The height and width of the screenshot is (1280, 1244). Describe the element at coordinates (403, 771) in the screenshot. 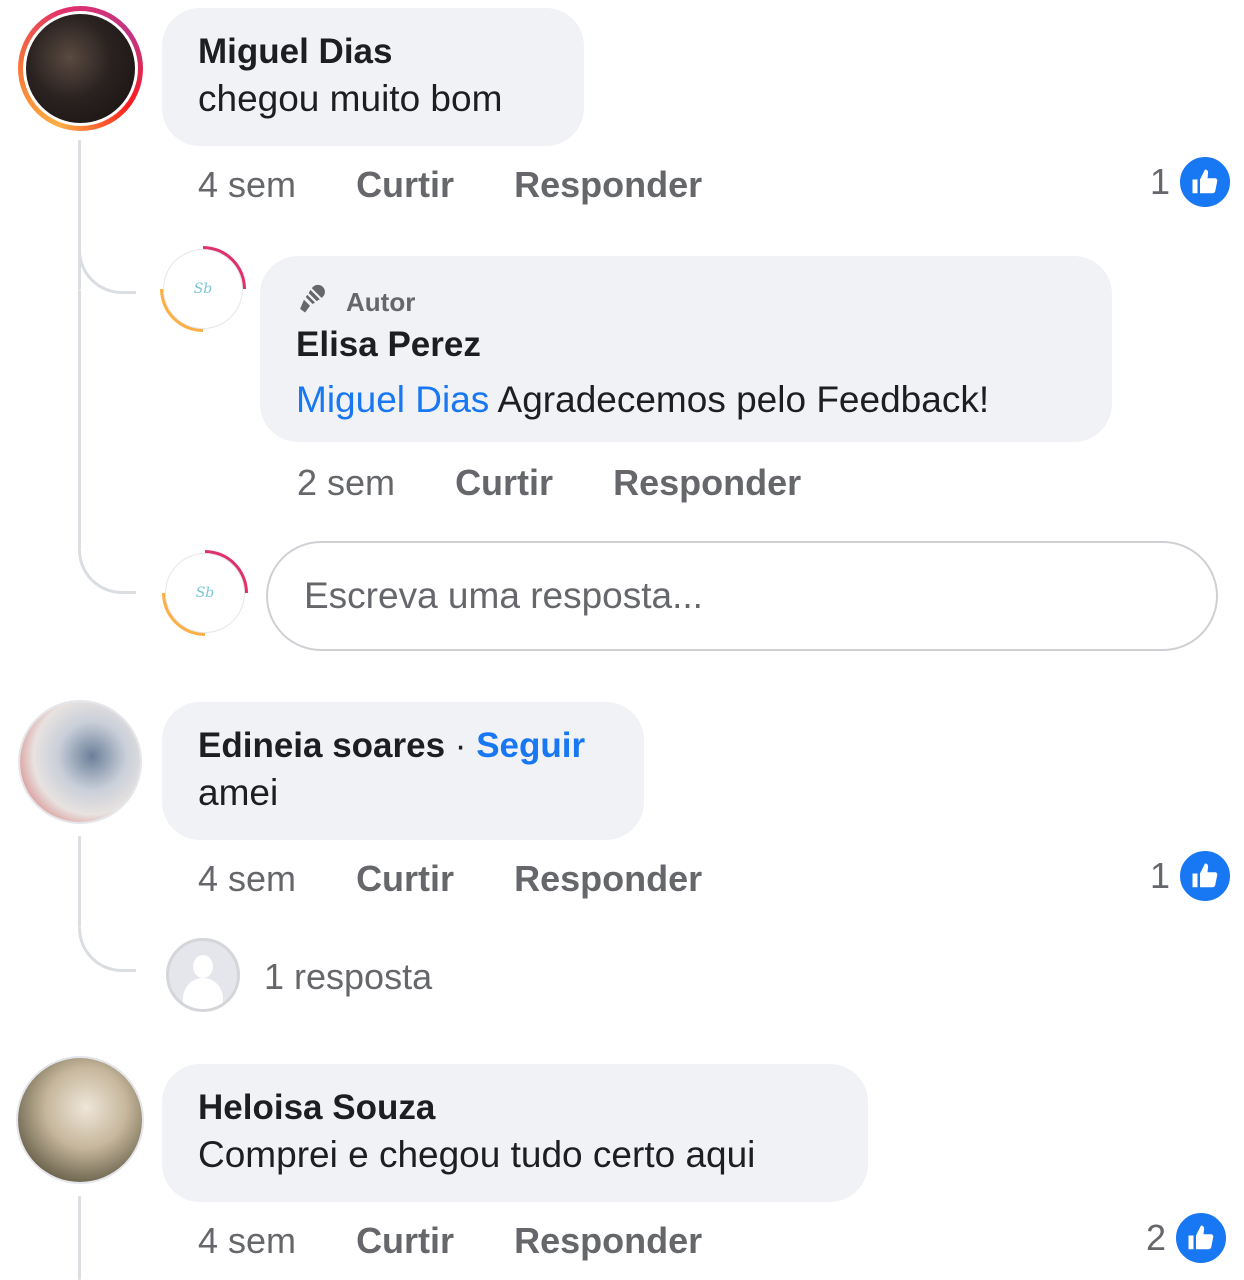

I see `comment-bubble: Edineia soares · Seguir amei` at that location.